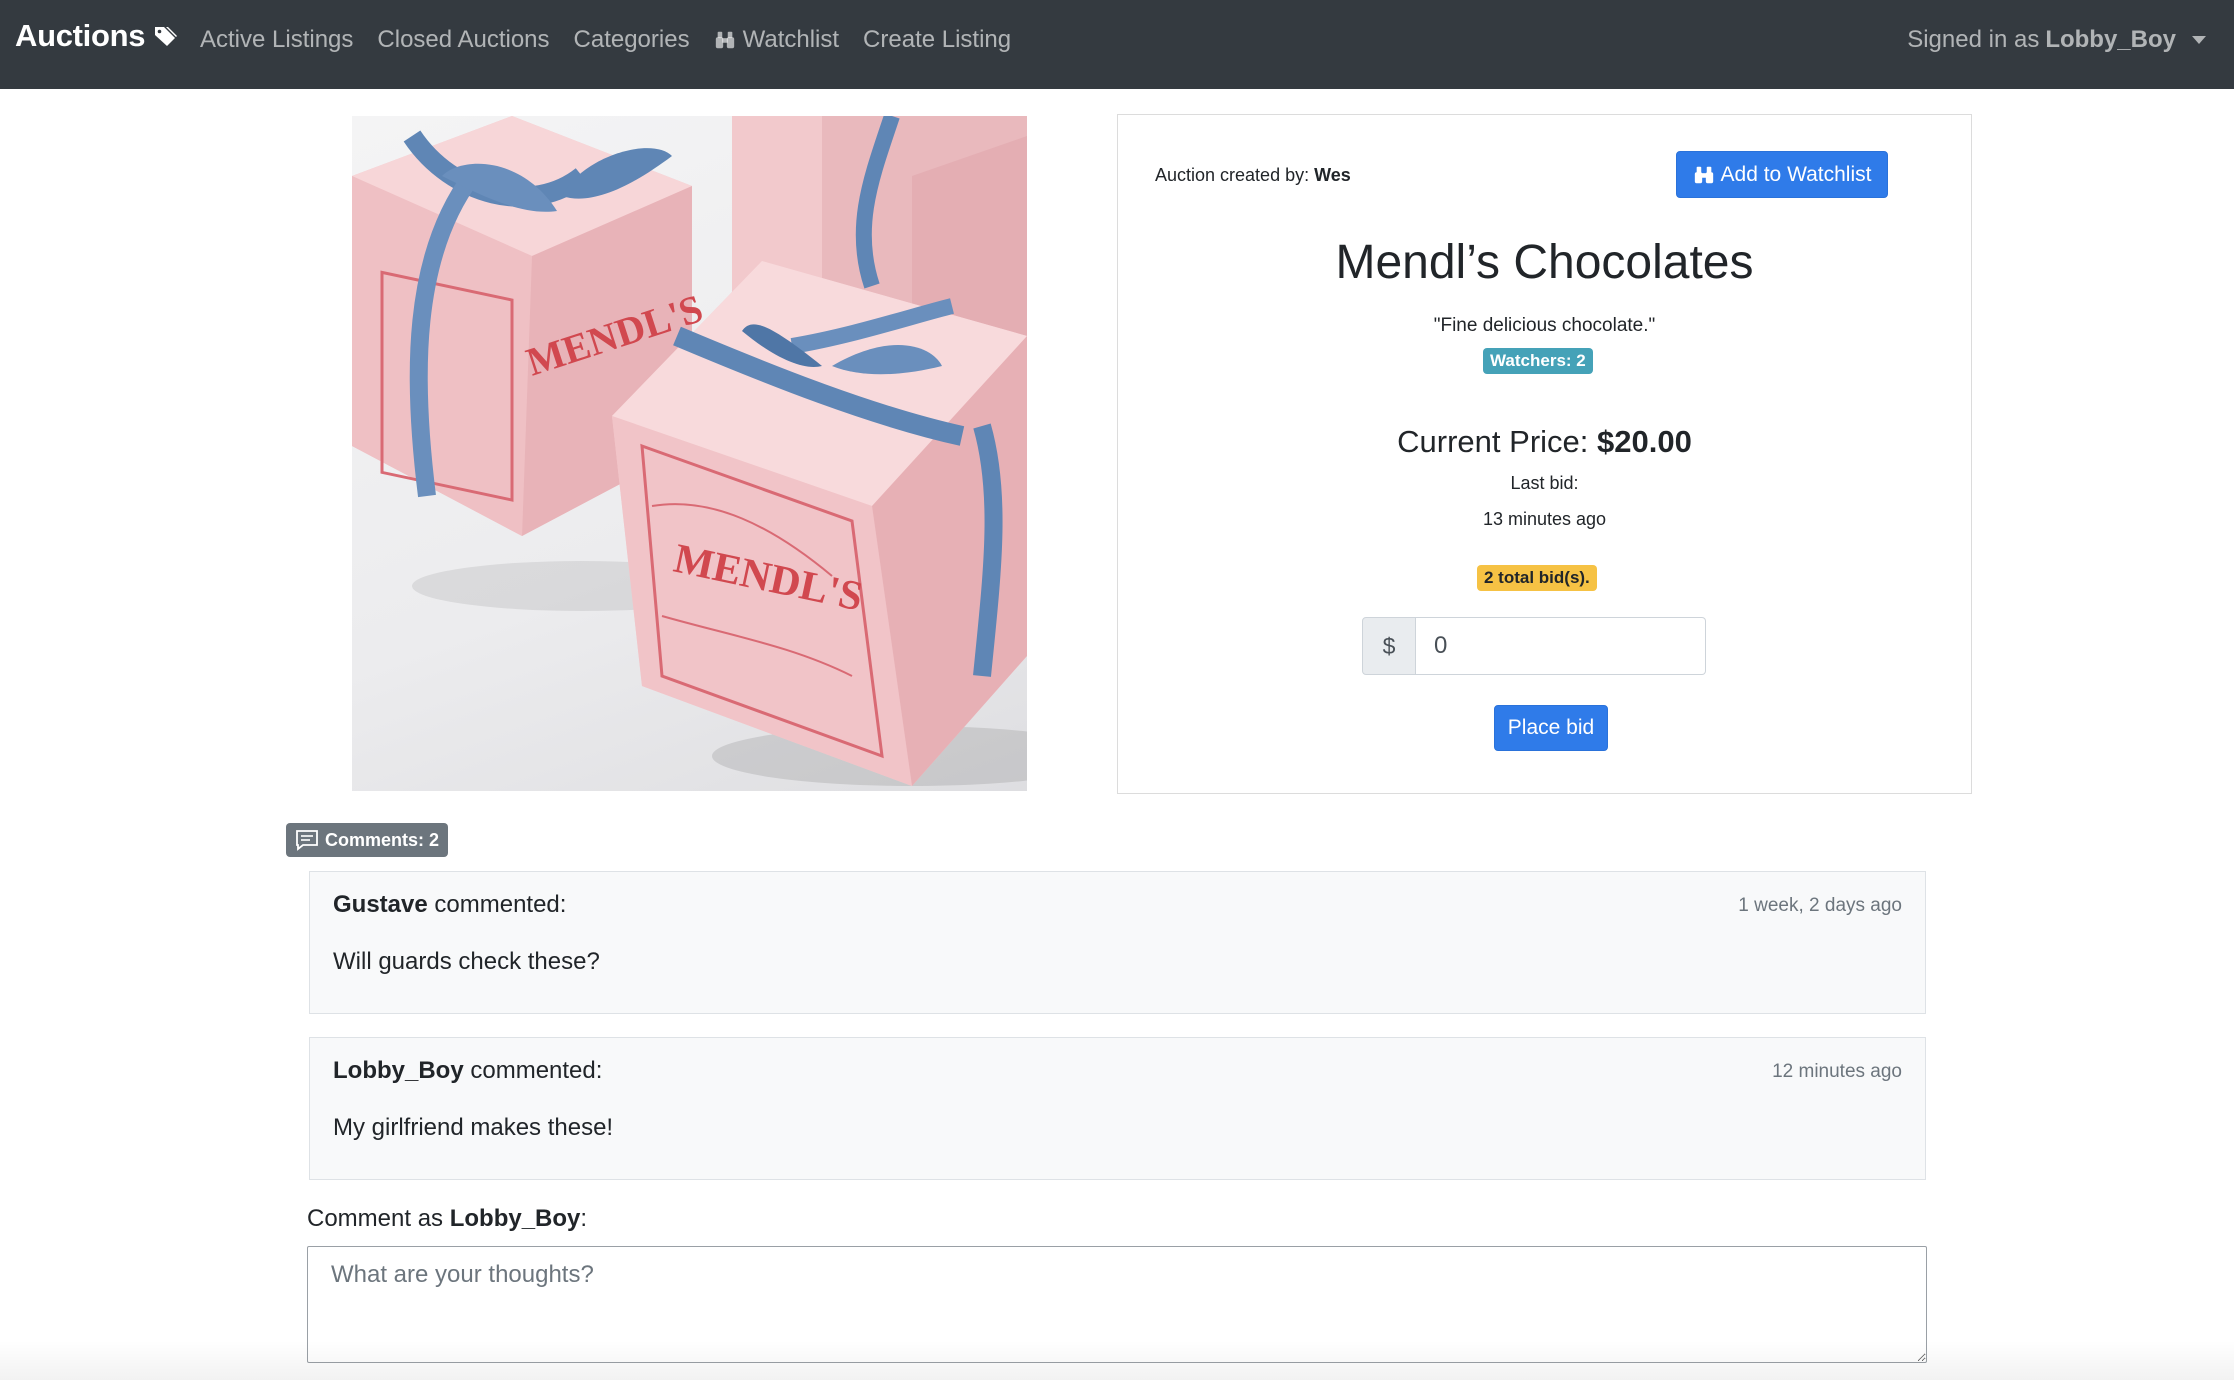 The image size is (2234, 1380). What do you see at coordinates (1332, 175) in the screenshot?
I see `created-by-user: Wes` at bounding box center [1332, 175].